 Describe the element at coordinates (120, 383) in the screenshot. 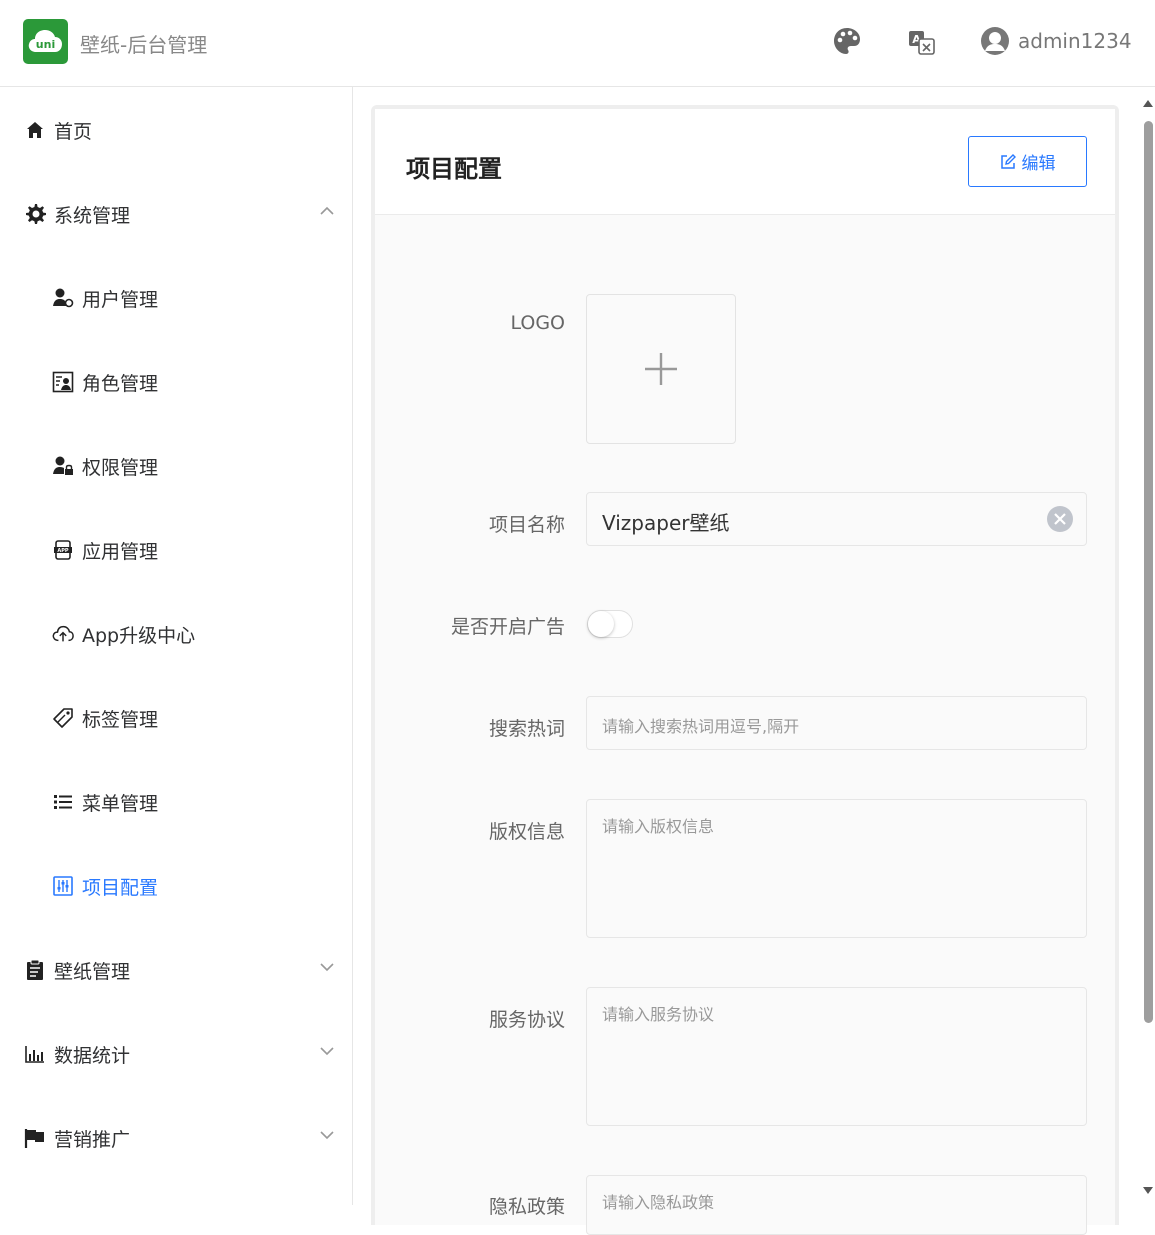

I see `sidebar-item-label: 角色管理` at that location.